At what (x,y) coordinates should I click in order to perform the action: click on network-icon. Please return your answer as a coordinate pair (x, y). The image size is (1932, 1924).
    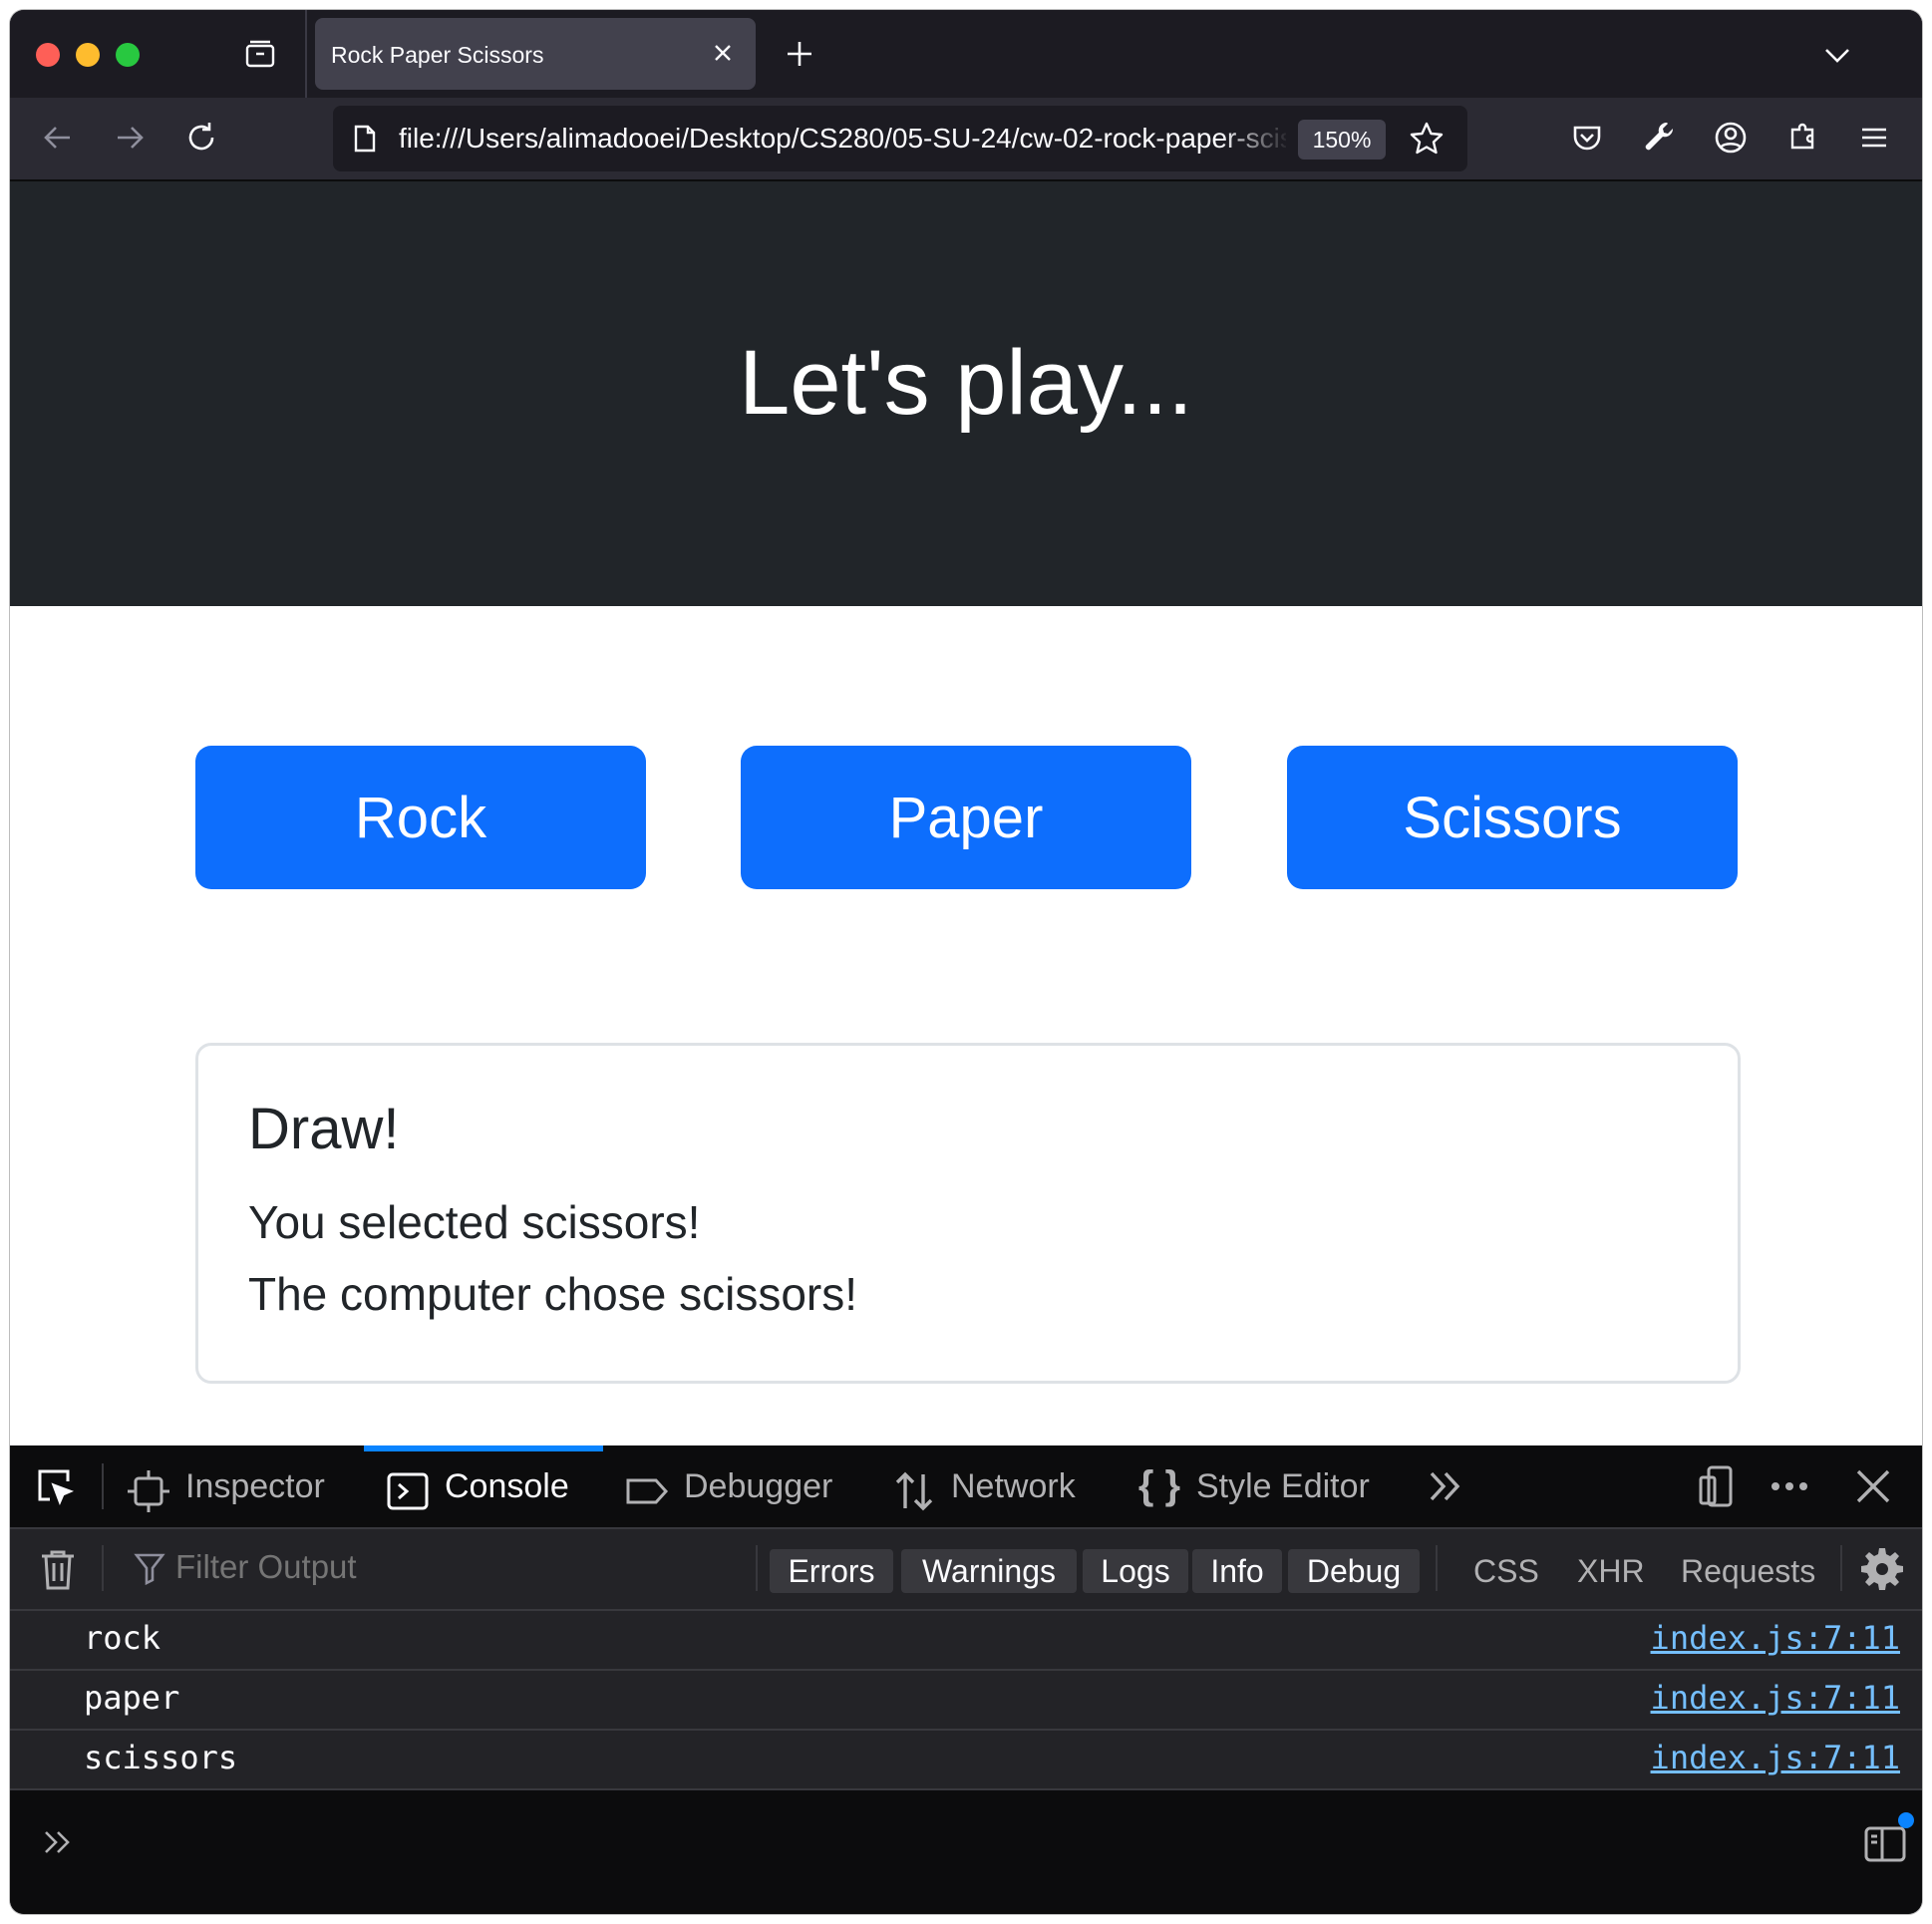
    Looking at the image, I should click on (914, 1486).